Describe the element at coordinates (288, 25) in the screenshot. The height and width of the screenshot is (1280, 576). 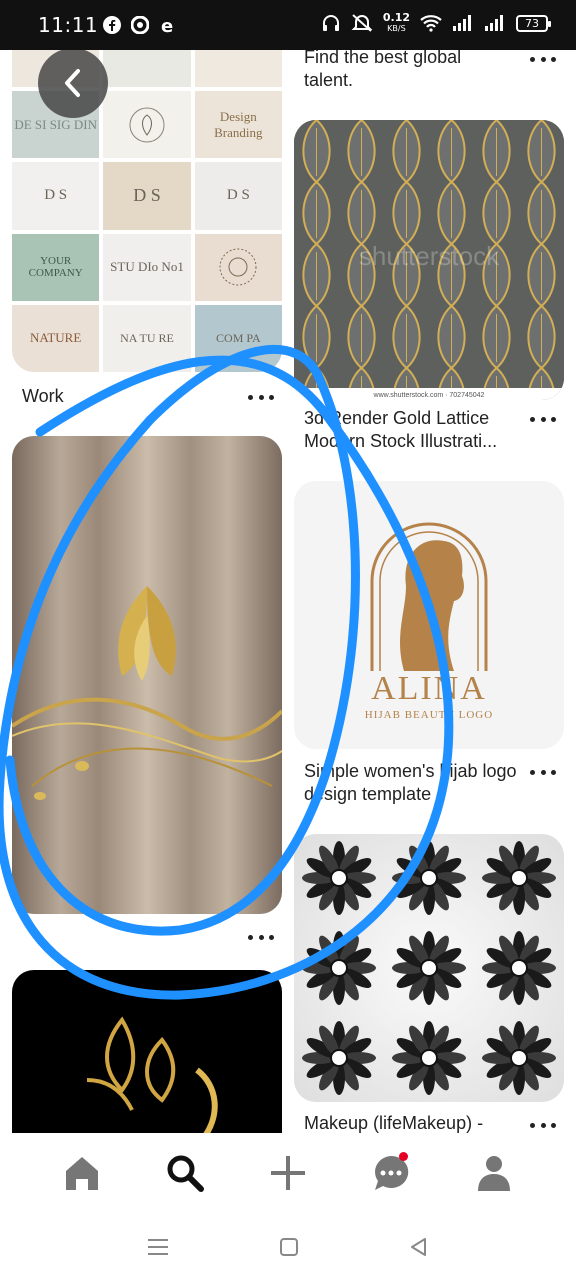
I see `status-bar: 11:11 e 0.12 KB/S 73` at that location.